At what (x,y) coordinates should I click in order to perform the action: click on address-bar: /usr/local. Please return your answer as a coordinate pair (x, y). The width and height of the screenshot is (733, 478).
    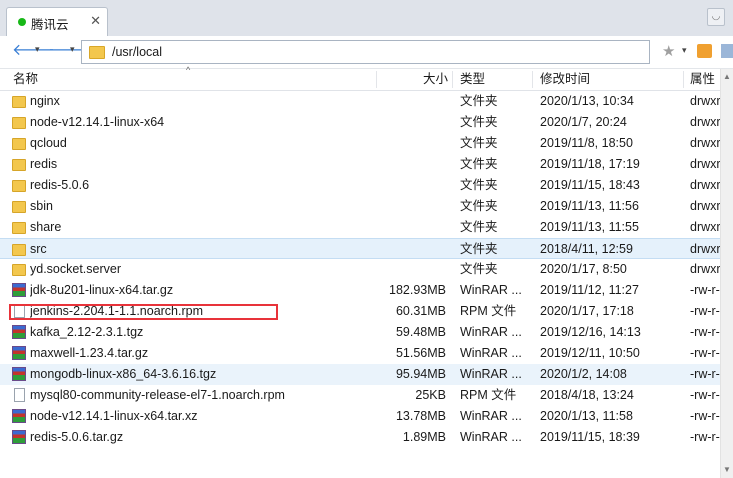
    Looking at the image, I should click on (365, 52).